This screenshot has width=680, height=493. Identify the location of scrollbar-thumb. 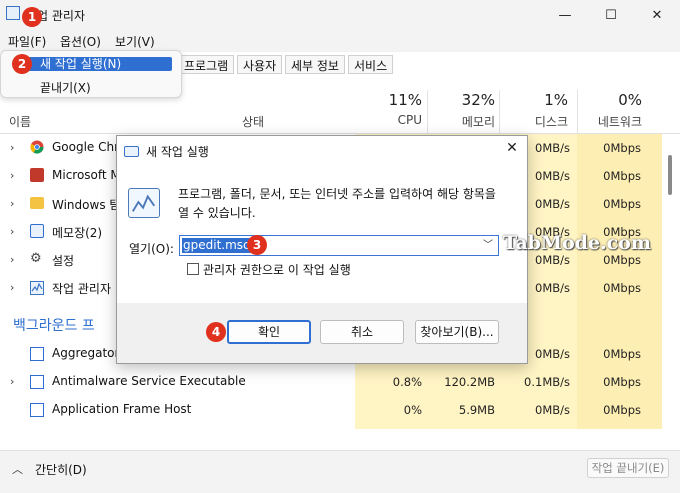
(670, 175).